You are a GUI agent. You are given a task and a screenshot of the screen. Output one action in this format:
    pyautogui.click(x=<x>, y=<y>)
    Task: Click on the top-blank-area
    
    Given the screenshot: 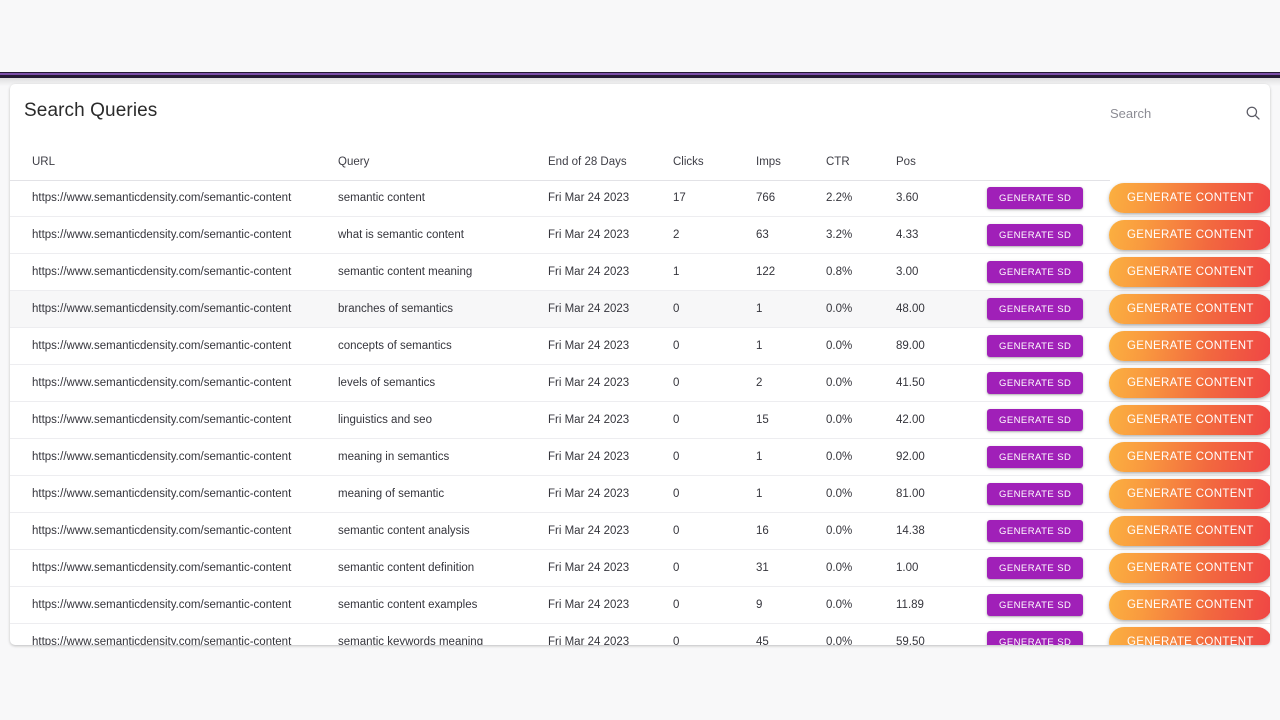 What is the action you would take?
    pyautogui.click(x=640, y=36)
    